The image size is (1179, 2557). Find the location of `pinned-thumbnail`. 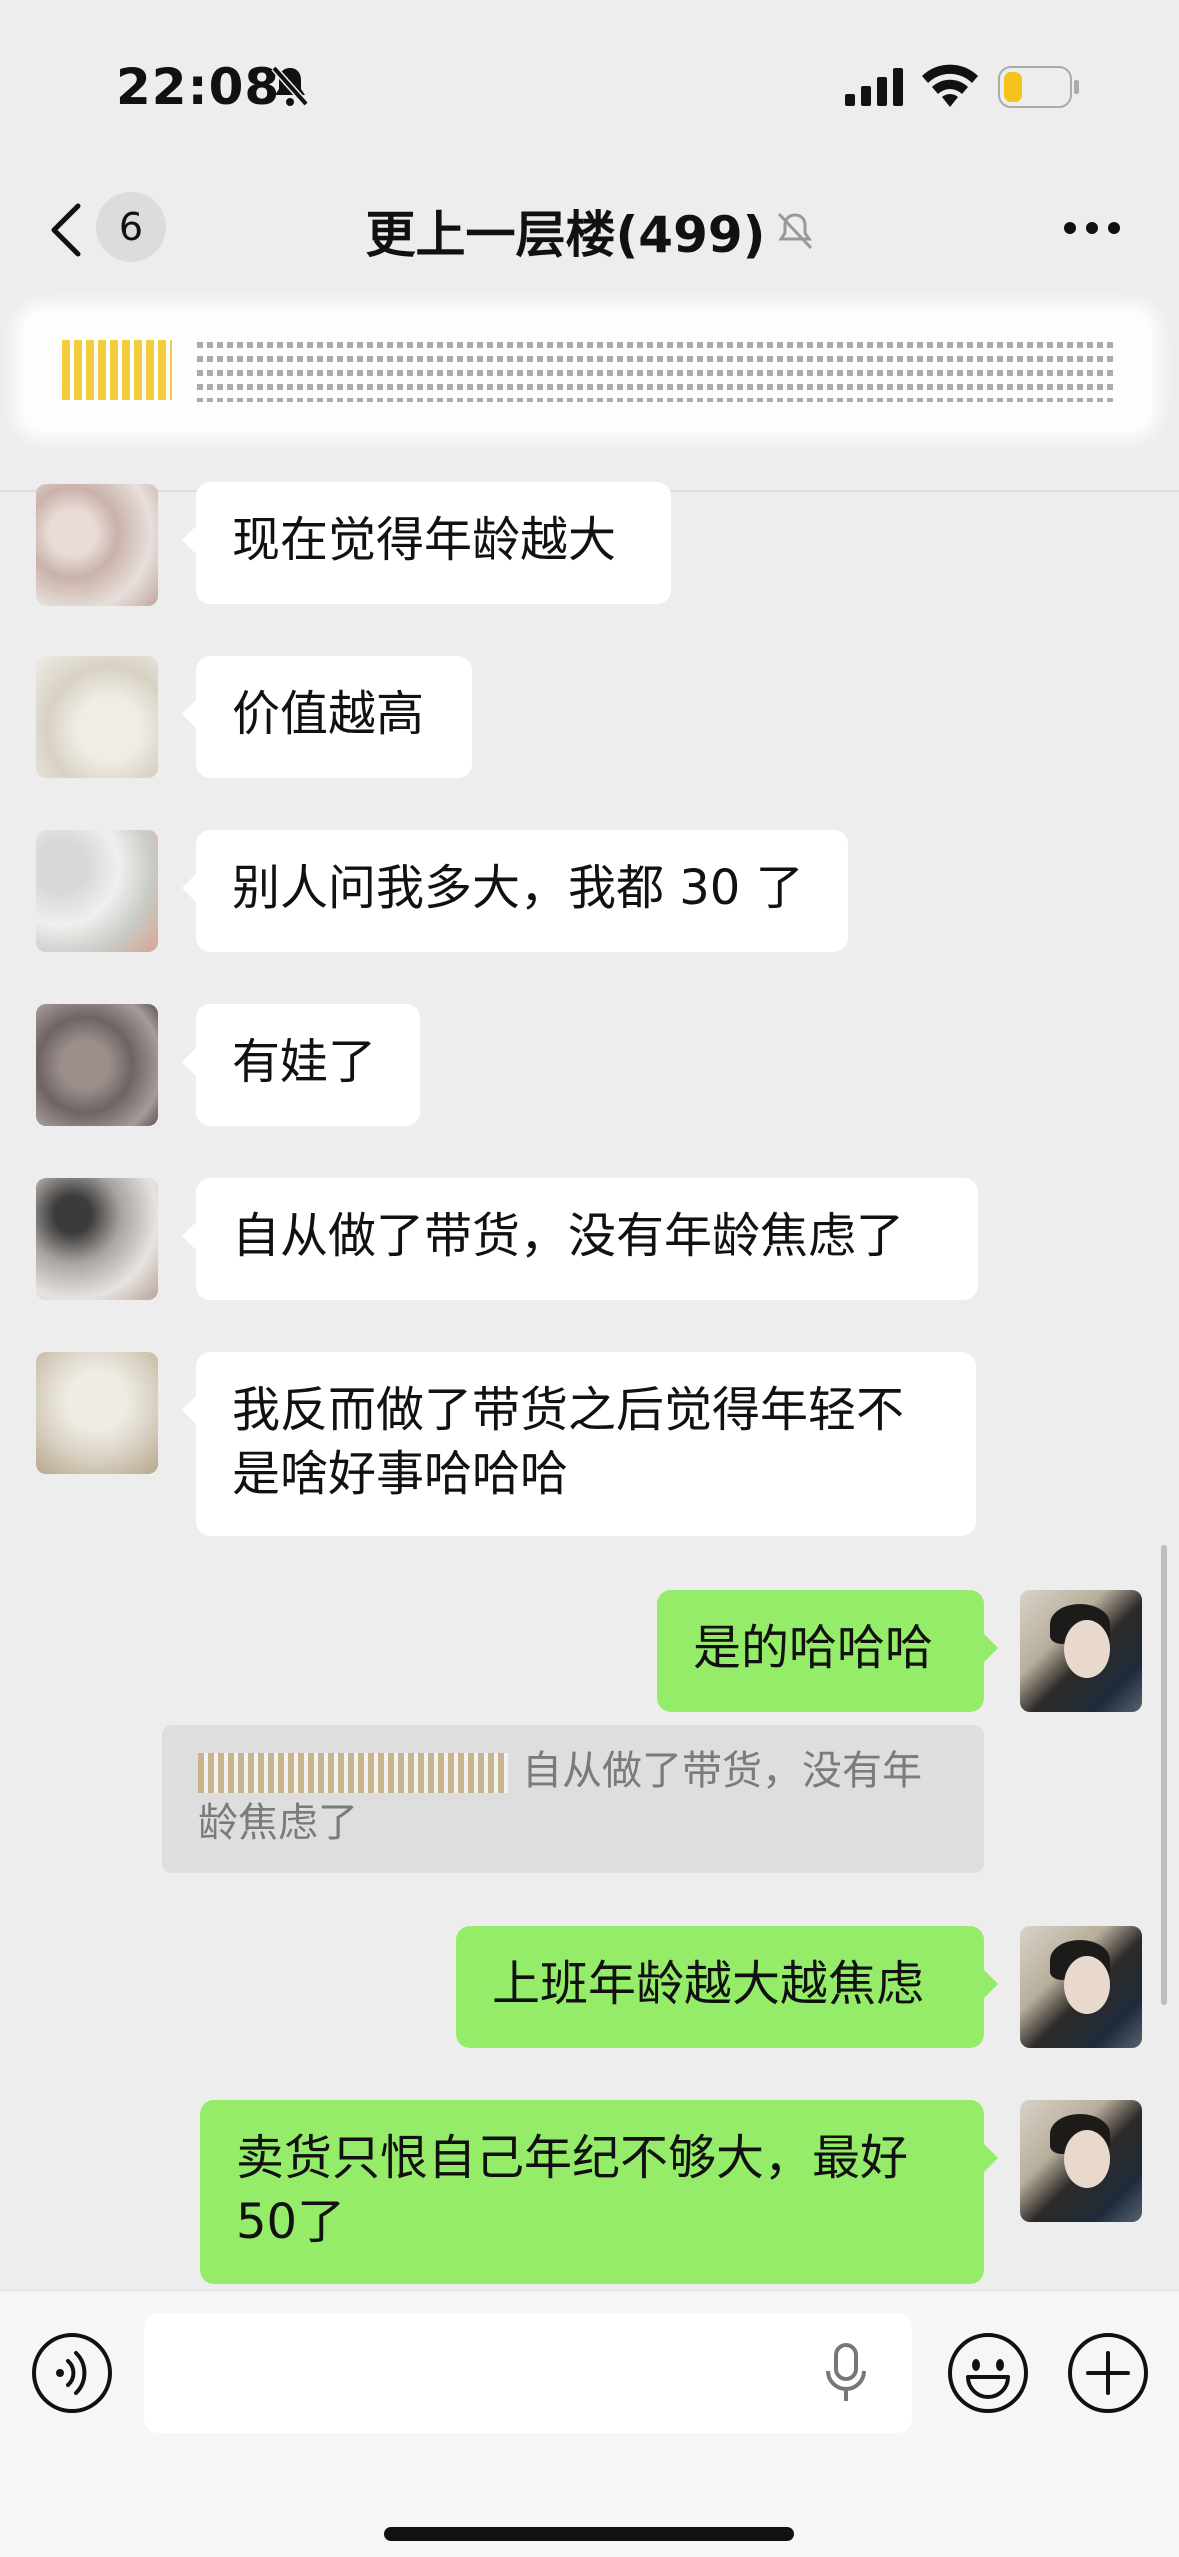

pinned-thumbnail is located at coordinates (117, 370).